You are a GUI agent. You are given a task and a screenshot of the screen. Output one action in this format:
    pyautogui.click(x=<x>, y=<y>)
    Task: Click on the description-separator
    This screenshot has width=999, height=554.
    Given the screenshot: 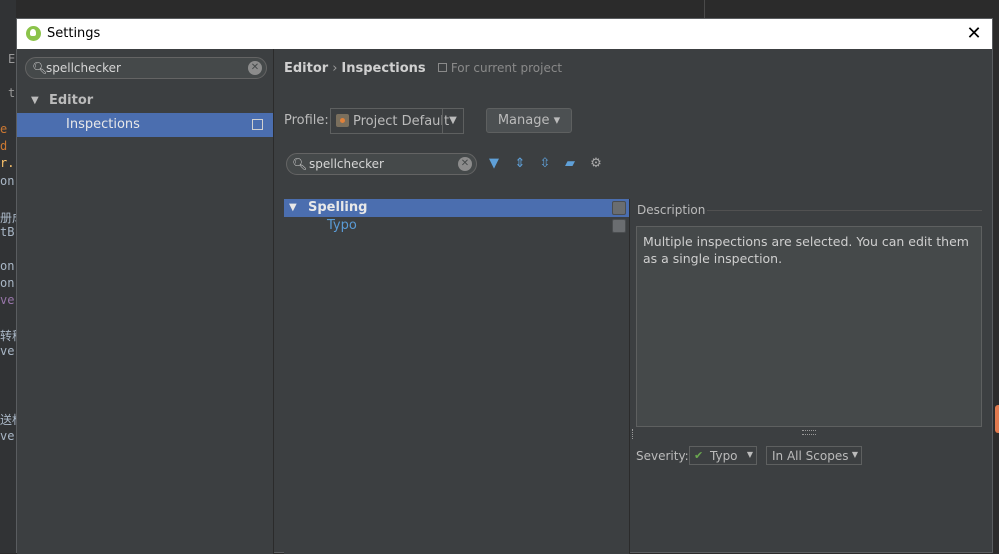 What is the action you would take?
    pyautogui.click(x=844, y=210)
    